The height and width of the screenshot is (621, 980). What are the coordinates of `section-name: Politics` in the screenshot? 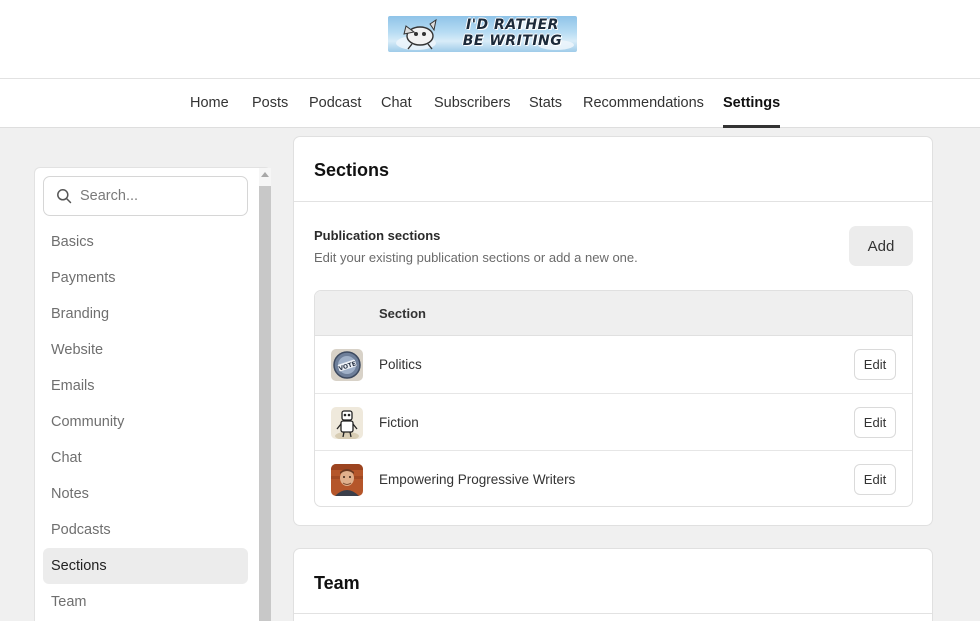 It's located at (400, 364).